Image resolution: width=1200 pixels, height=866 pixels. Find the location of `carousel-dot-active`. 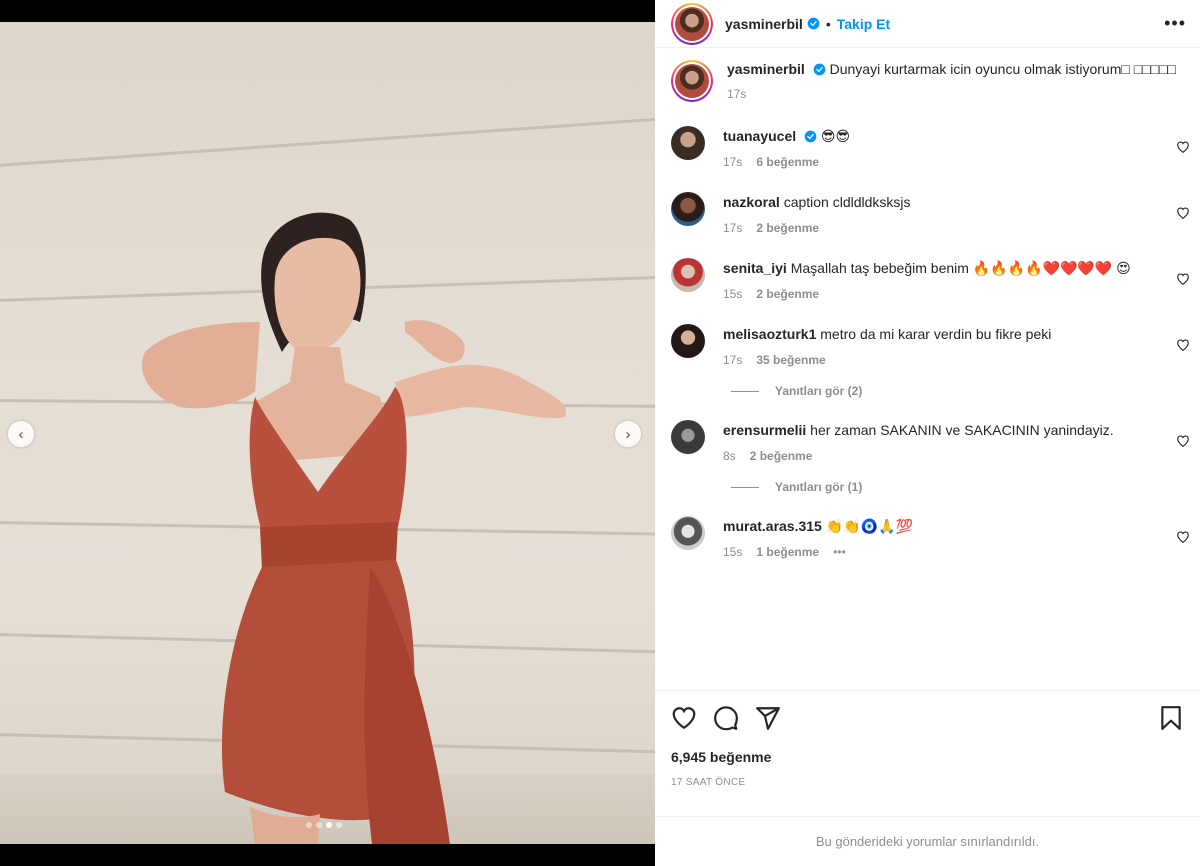

carousel-dot-active is located at coordinates (329, 825).